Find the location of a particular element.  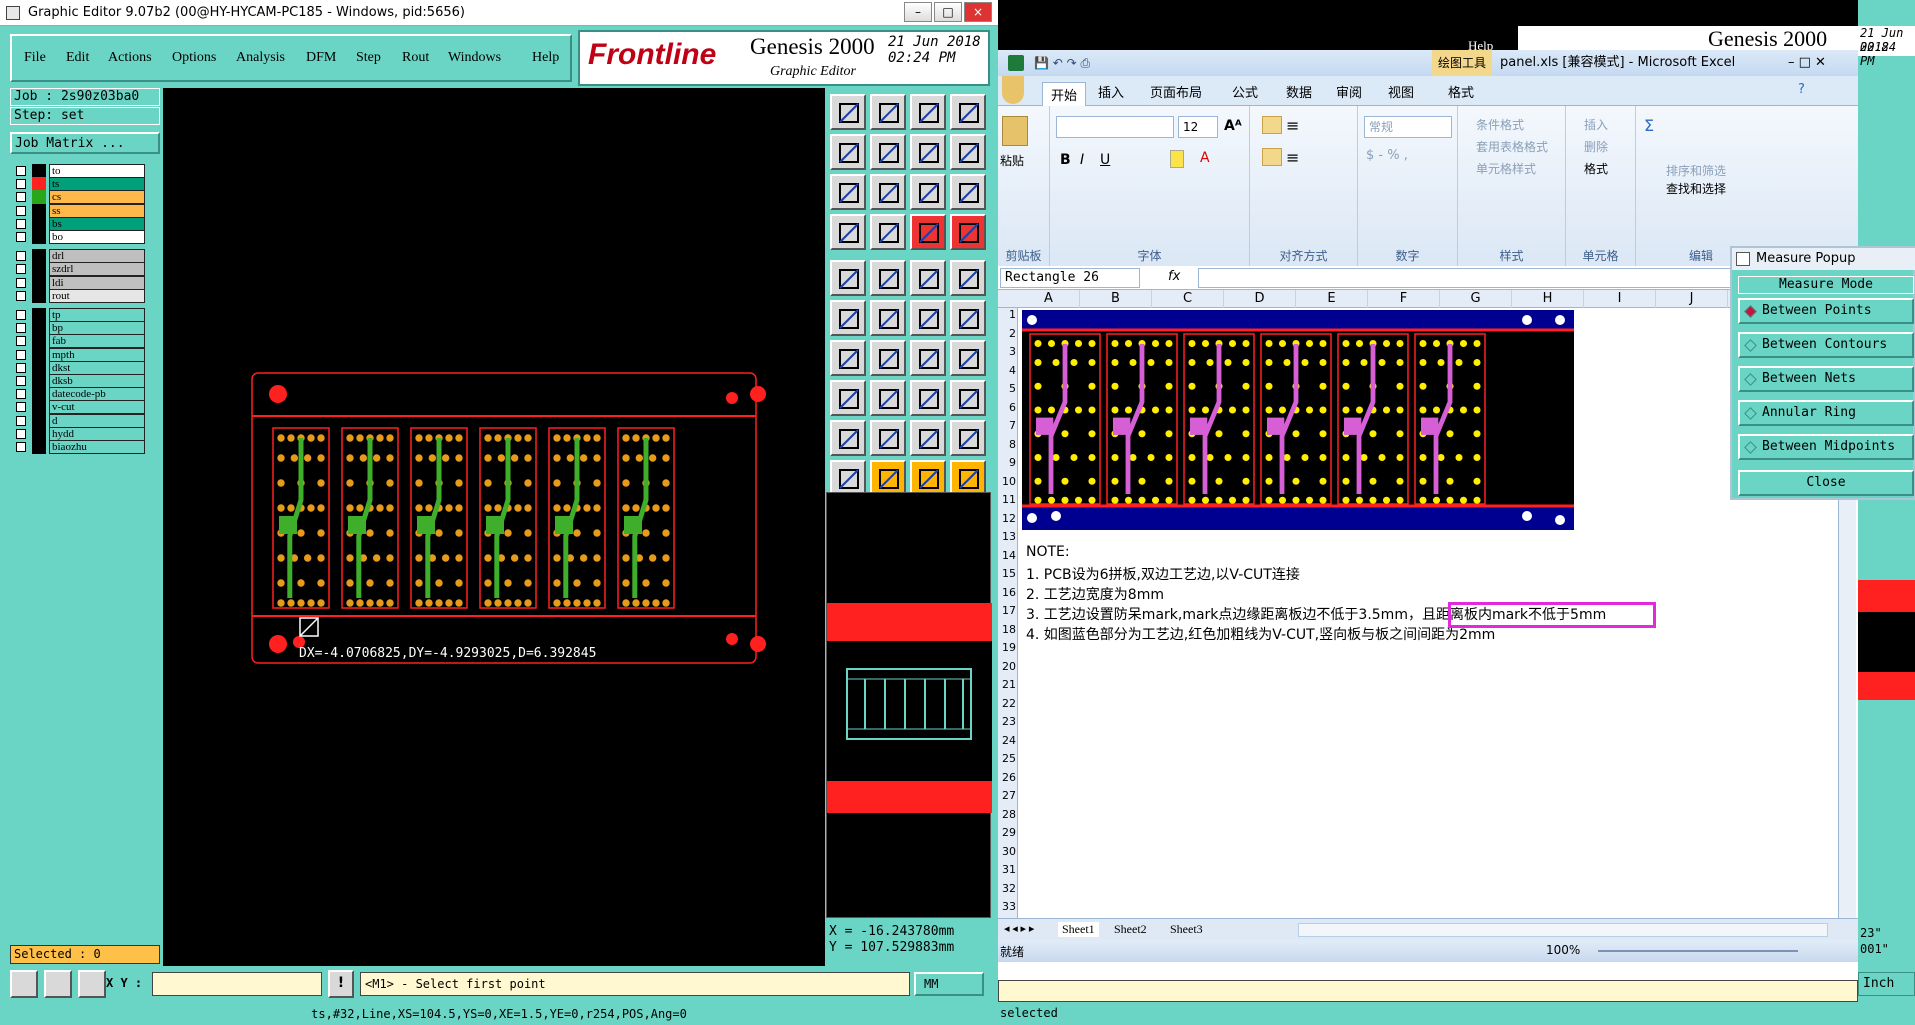

copy-icon is located at coordinates (968, 398).